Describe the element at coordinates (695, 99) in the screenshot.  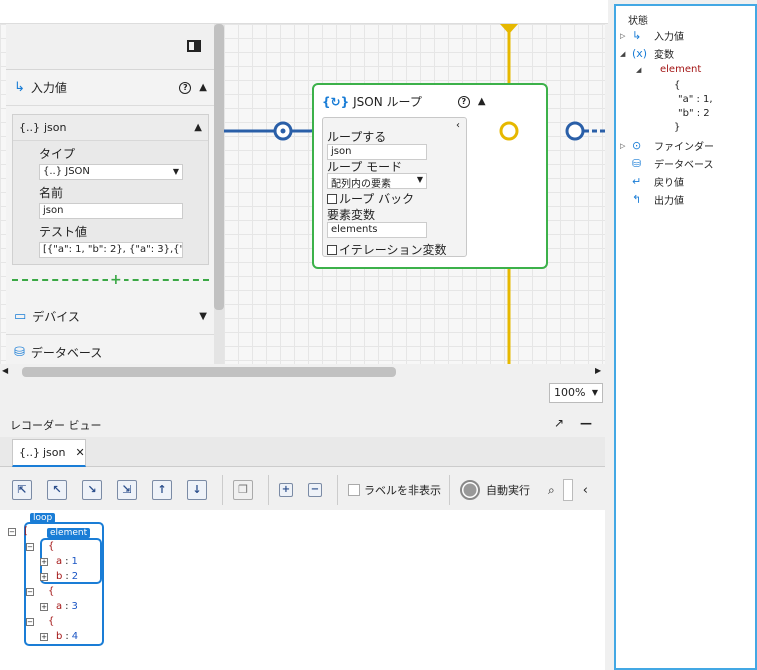
I see `json-line: "a" : 1,` at that location.